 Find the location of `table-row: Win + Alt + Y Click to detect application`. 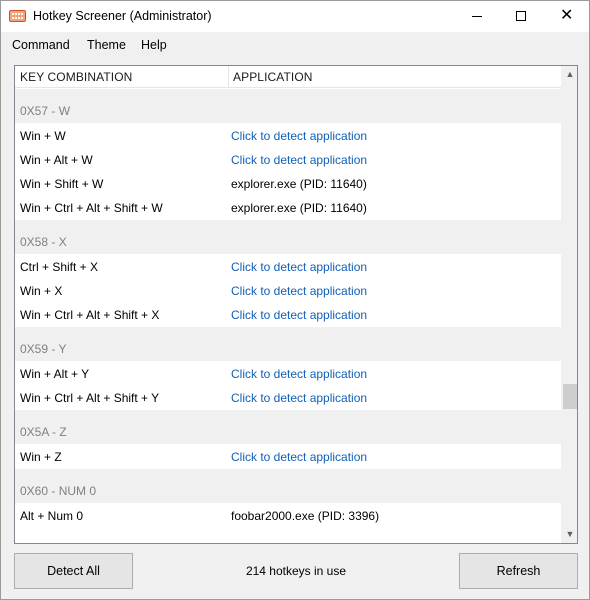

table-row: Win + Alt + Y Click to detect application is located at coordinates (288, 374).